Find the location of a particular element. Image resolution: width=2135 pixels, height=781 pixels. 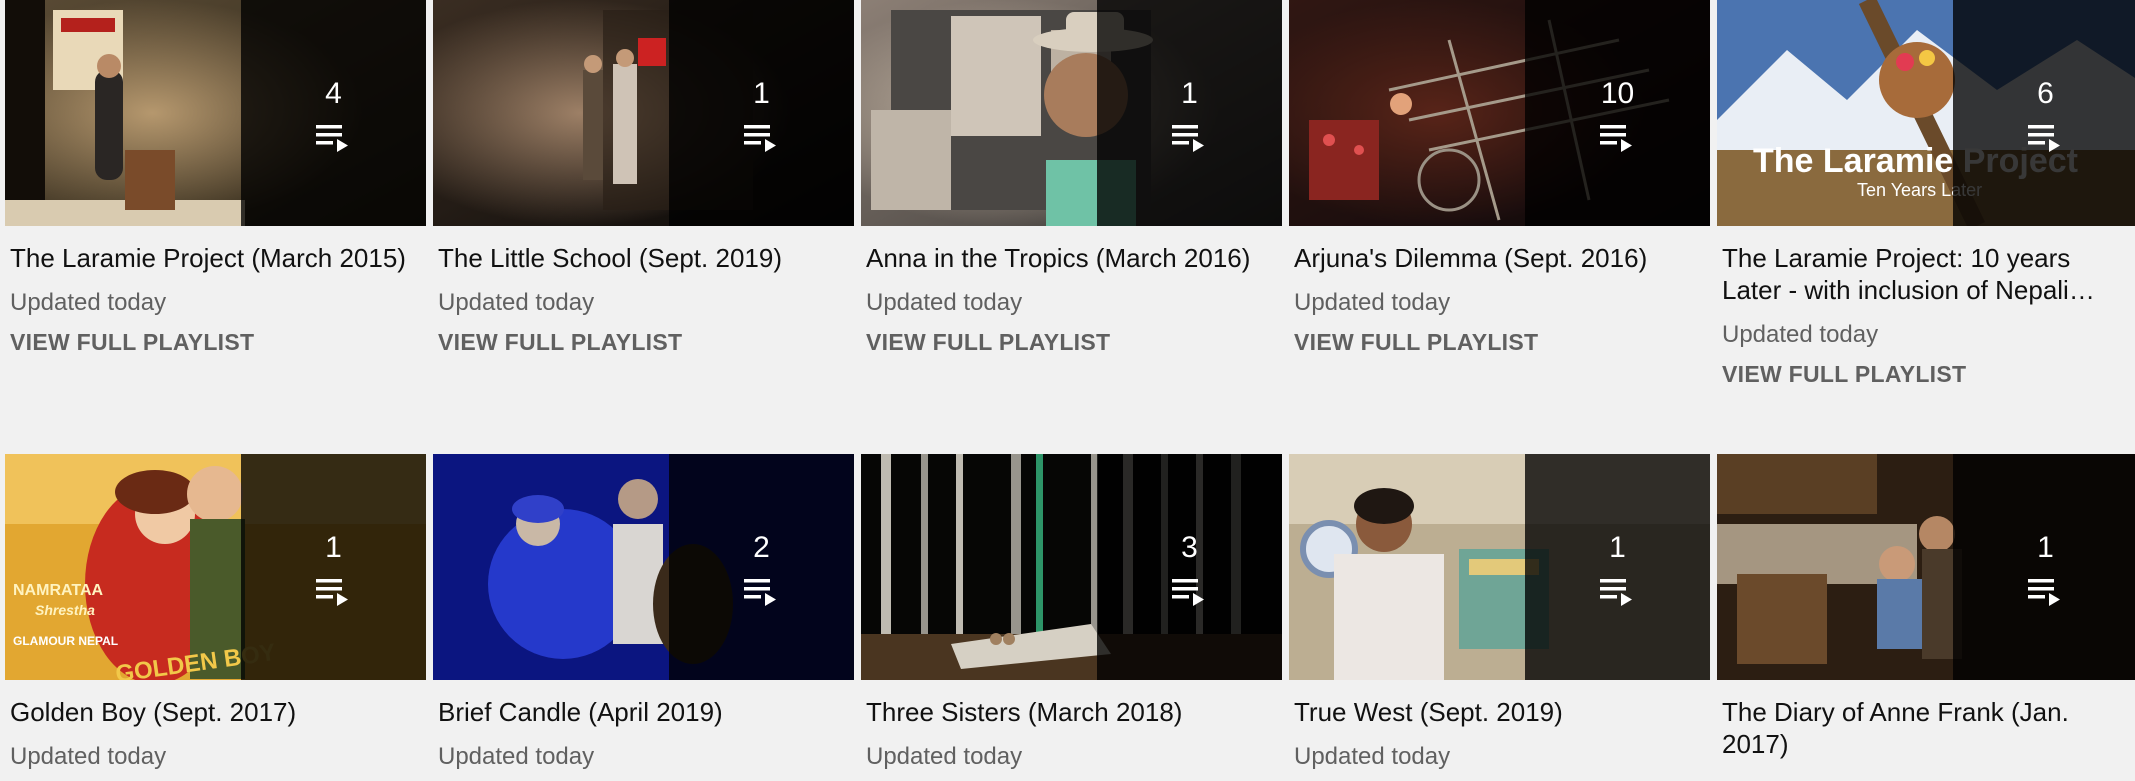

playlist-title: Brief Candle (April 2019) is located at coordinates (645, 712).